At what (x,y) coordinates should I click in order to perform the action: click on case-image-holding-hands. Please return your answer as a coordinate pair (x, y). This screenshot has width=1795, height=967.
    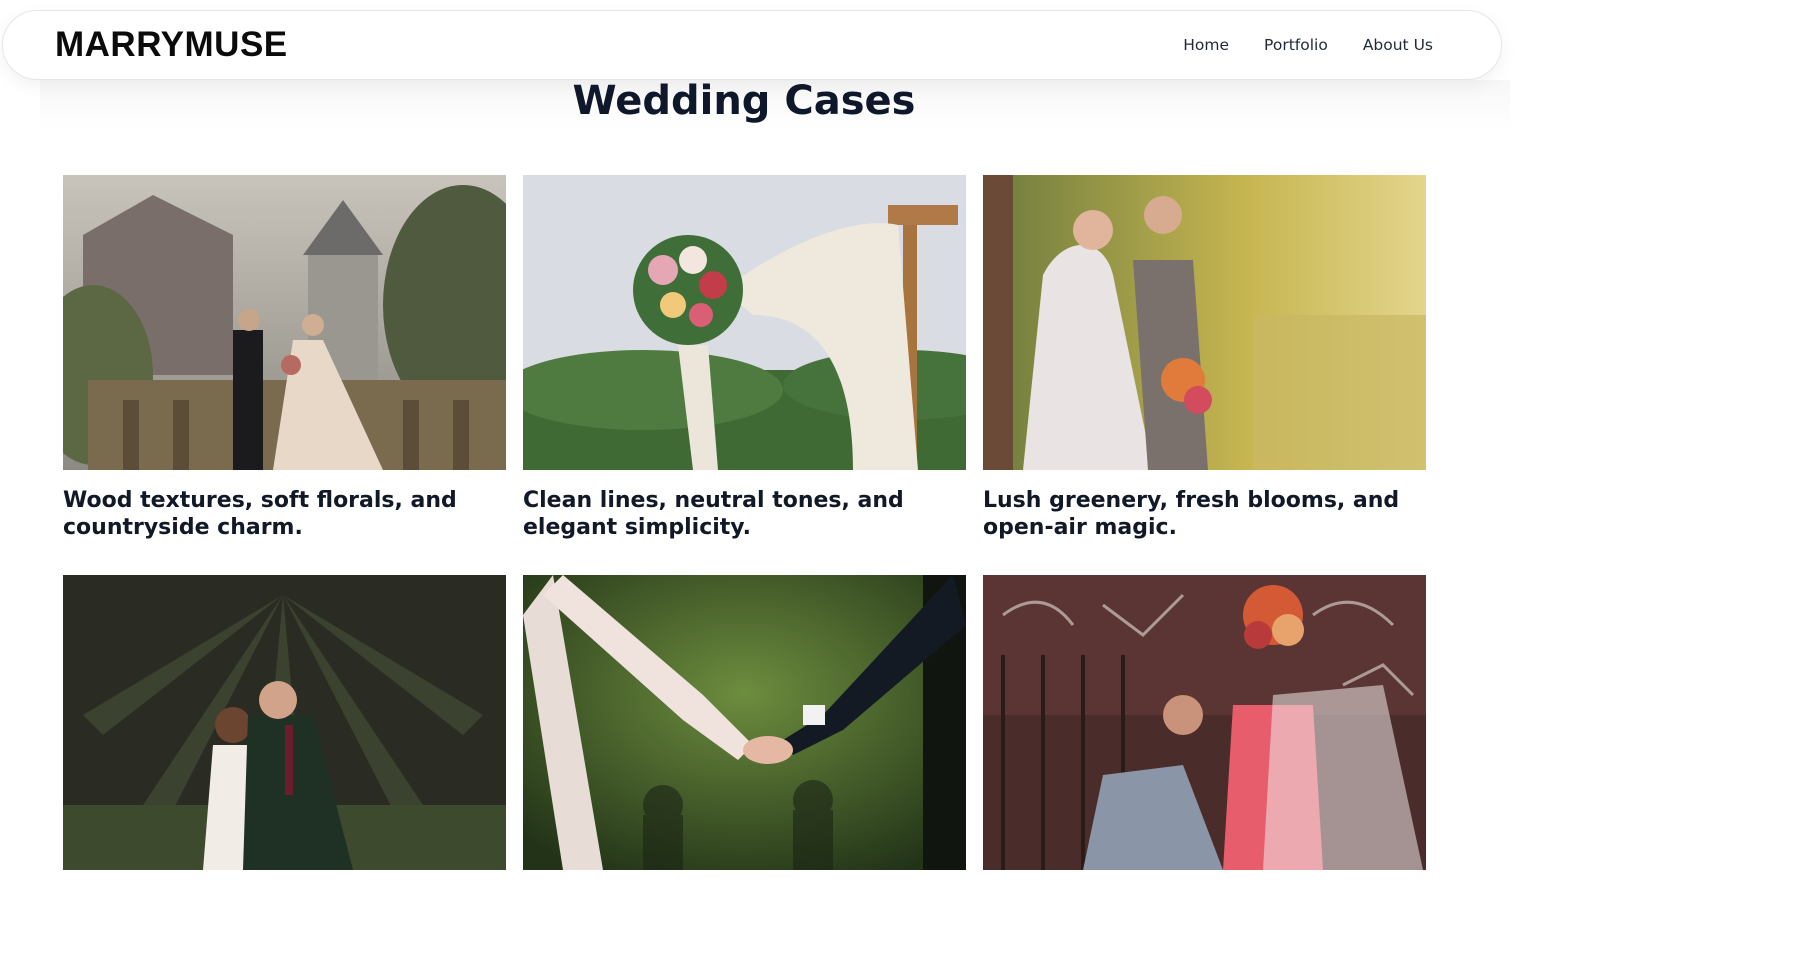
    Looking at the image, I should click on (744, 722).